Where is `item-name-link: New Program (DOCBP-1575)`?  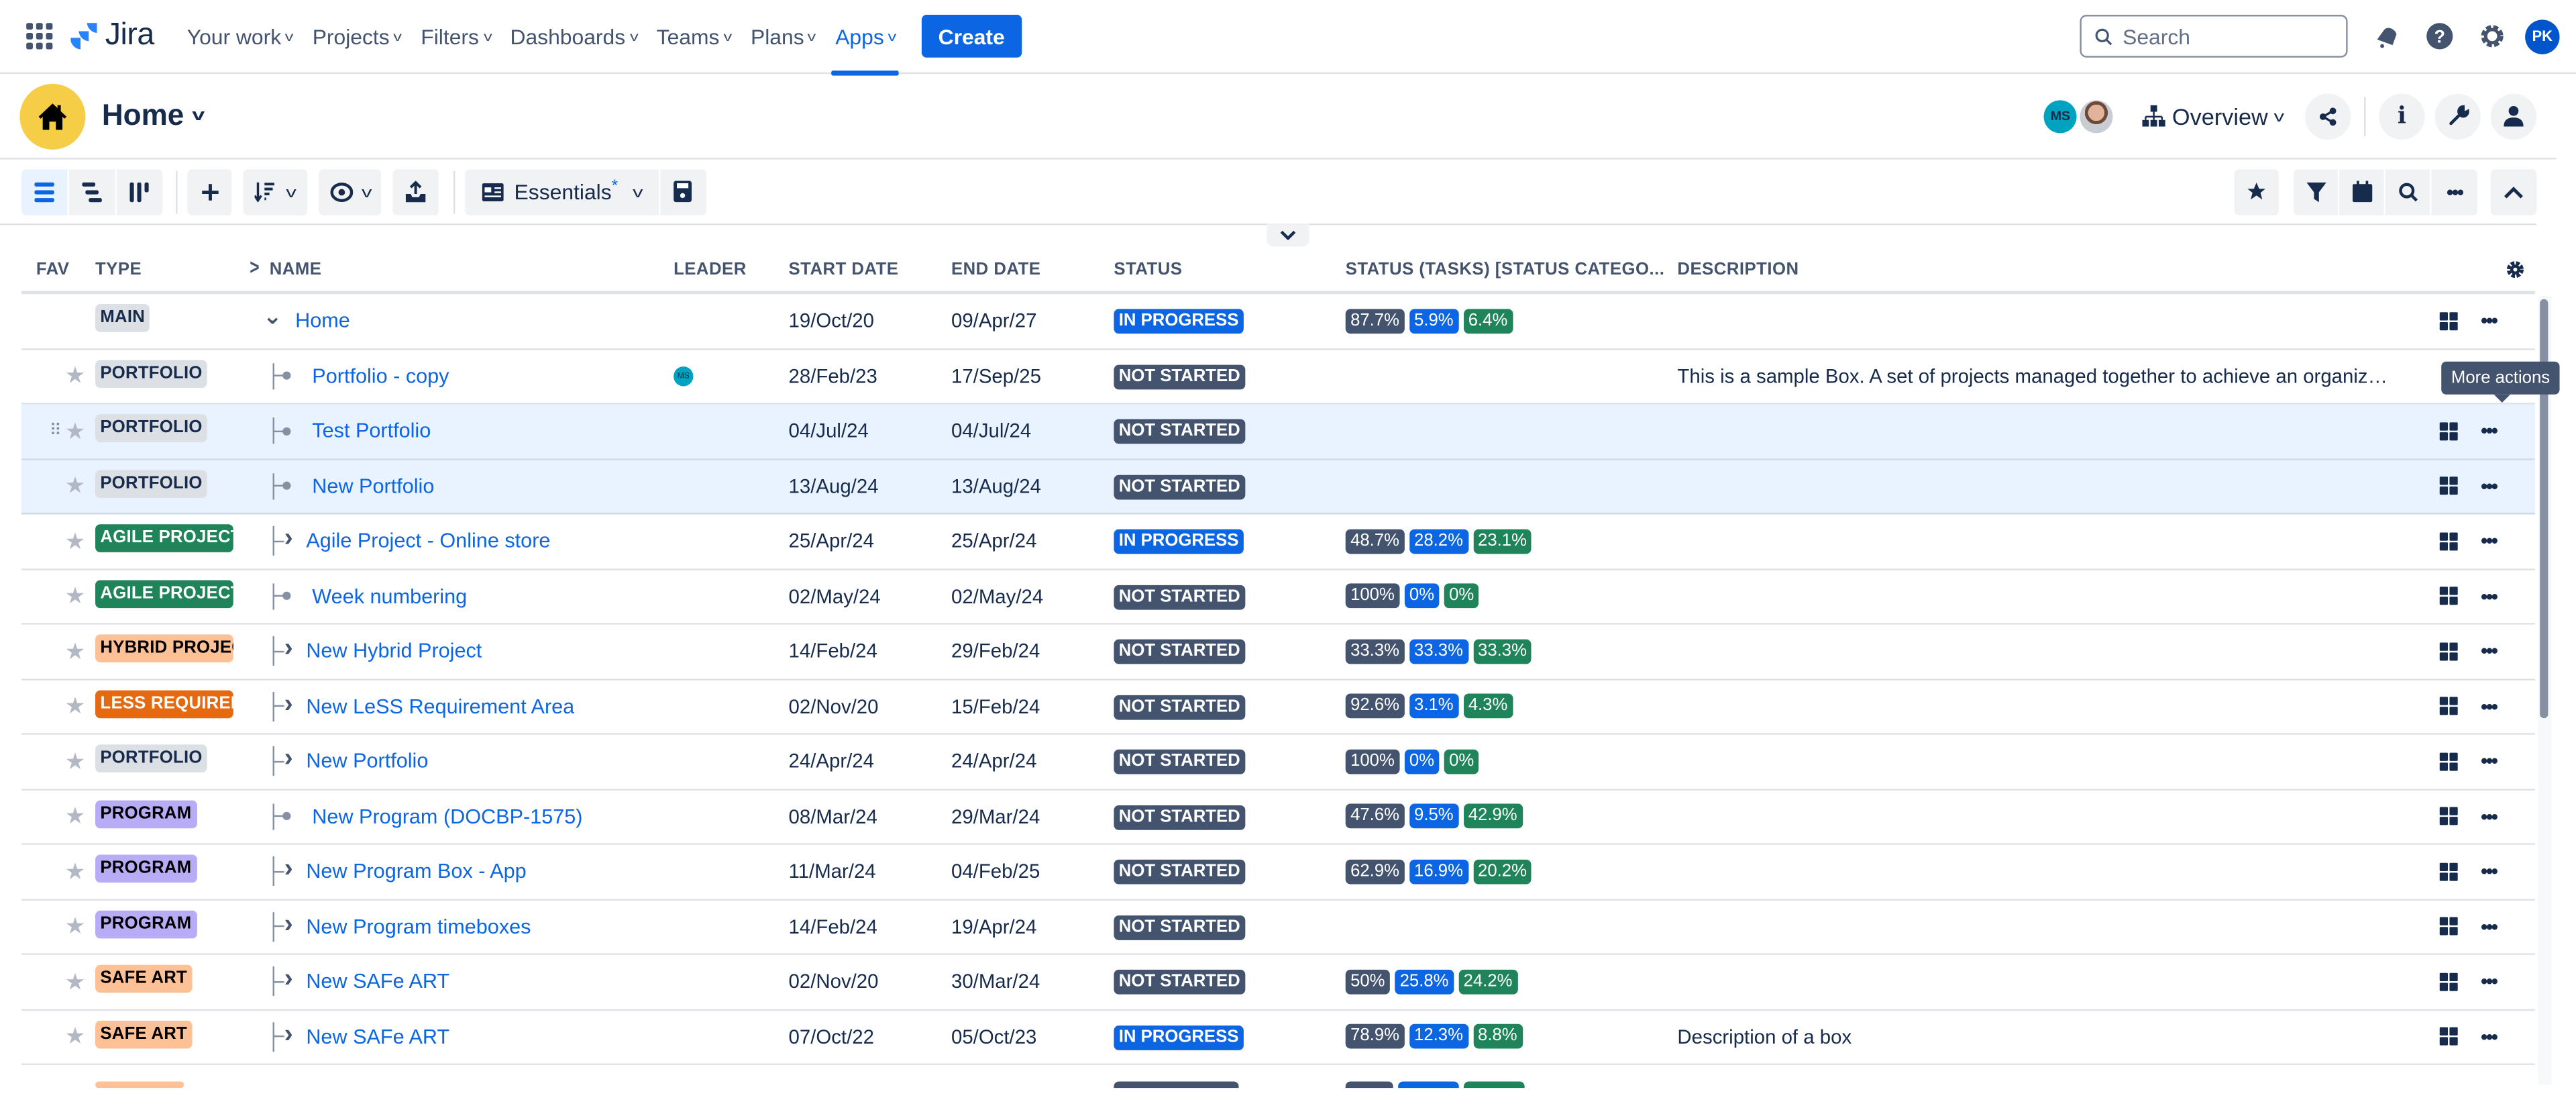
item-name-link: New Program (DOCBP-1575) is located at coordinates (447, 816).